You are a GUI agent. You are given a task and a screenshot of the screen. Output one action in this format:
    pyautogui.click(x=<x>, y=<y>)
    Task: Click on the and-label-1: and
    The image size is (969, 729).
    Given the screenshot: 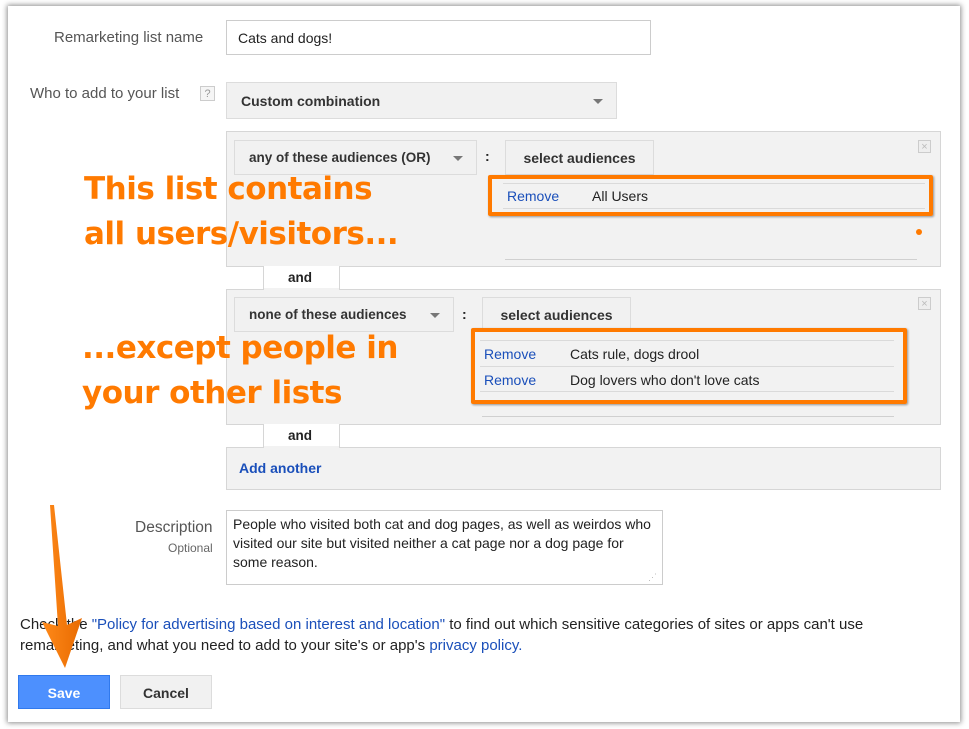 What is the action you would take?
    pyautogui.click(x=300, y=277)
    